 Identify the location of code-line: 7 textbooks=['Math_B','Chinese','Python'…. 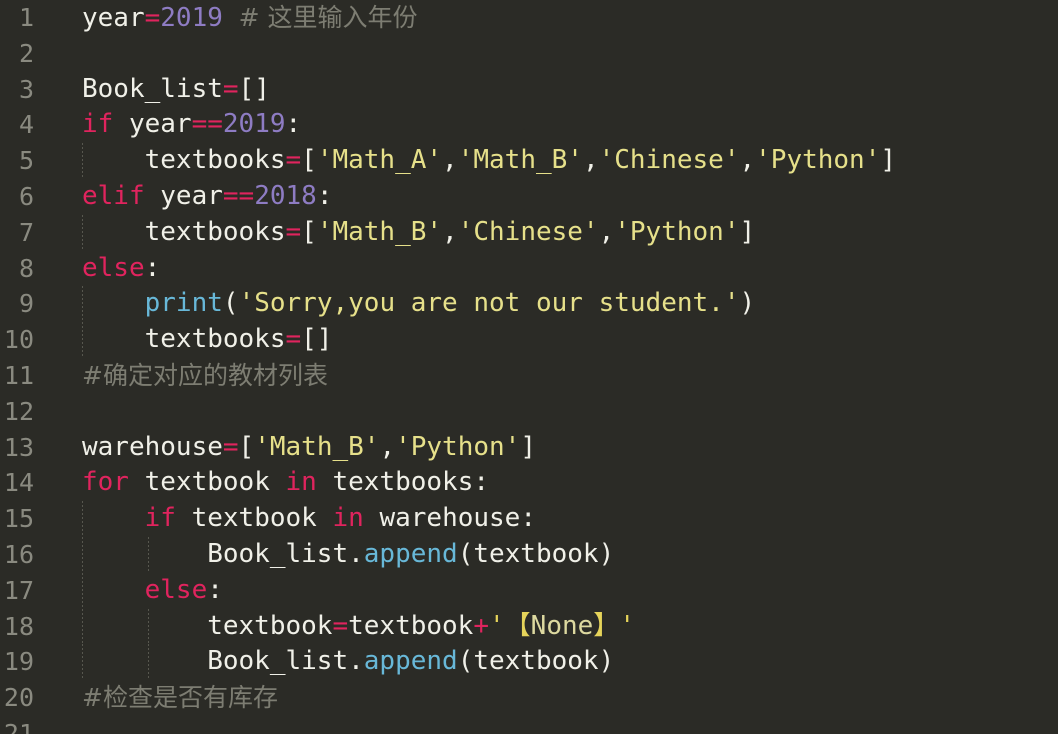
(529, 232).